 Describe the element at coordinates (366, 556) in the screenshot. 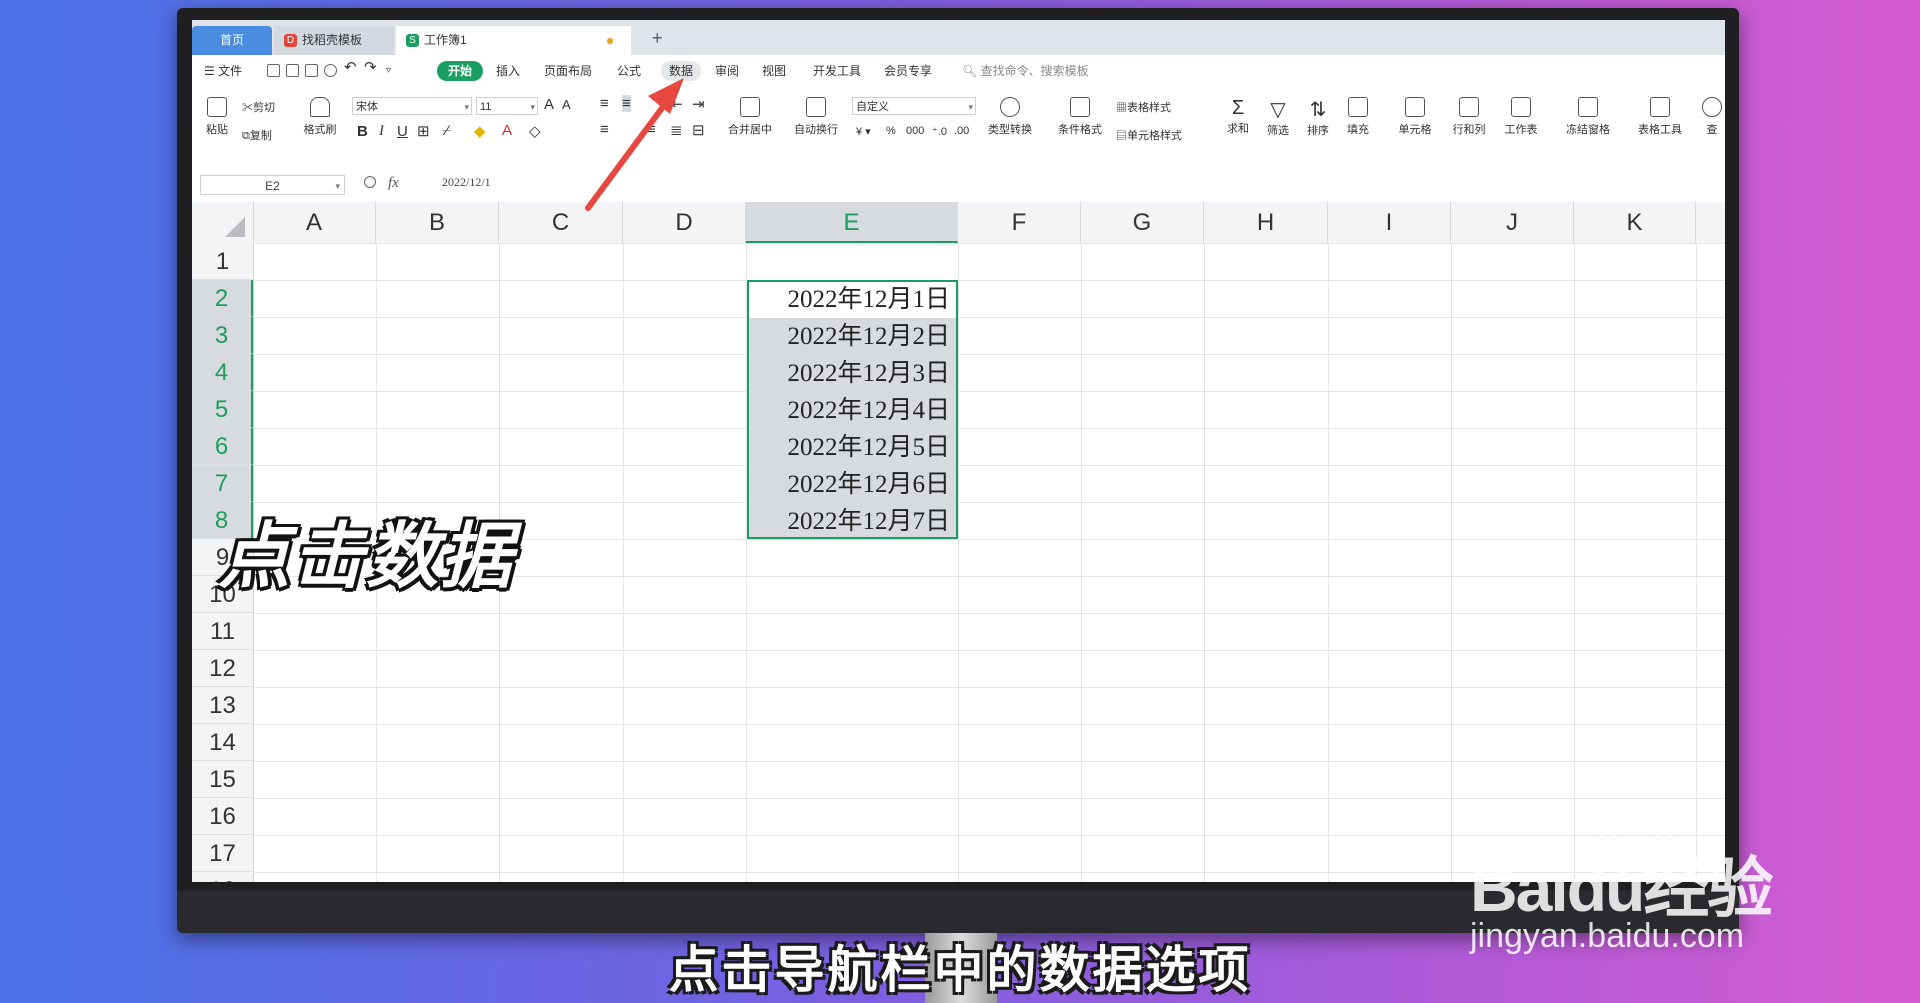

I see `instruction-caption: 点击数据` at that location.